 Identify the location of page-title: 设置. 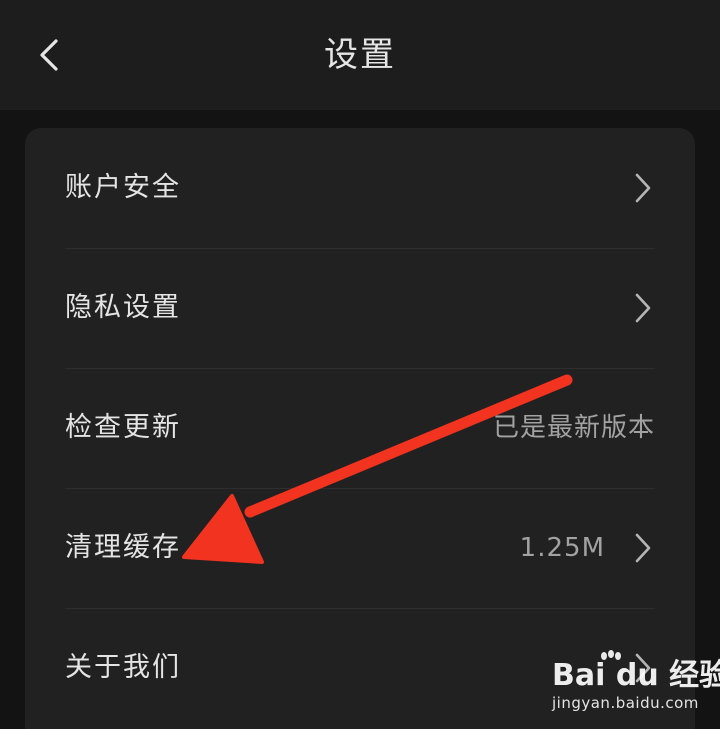
(360, 55).